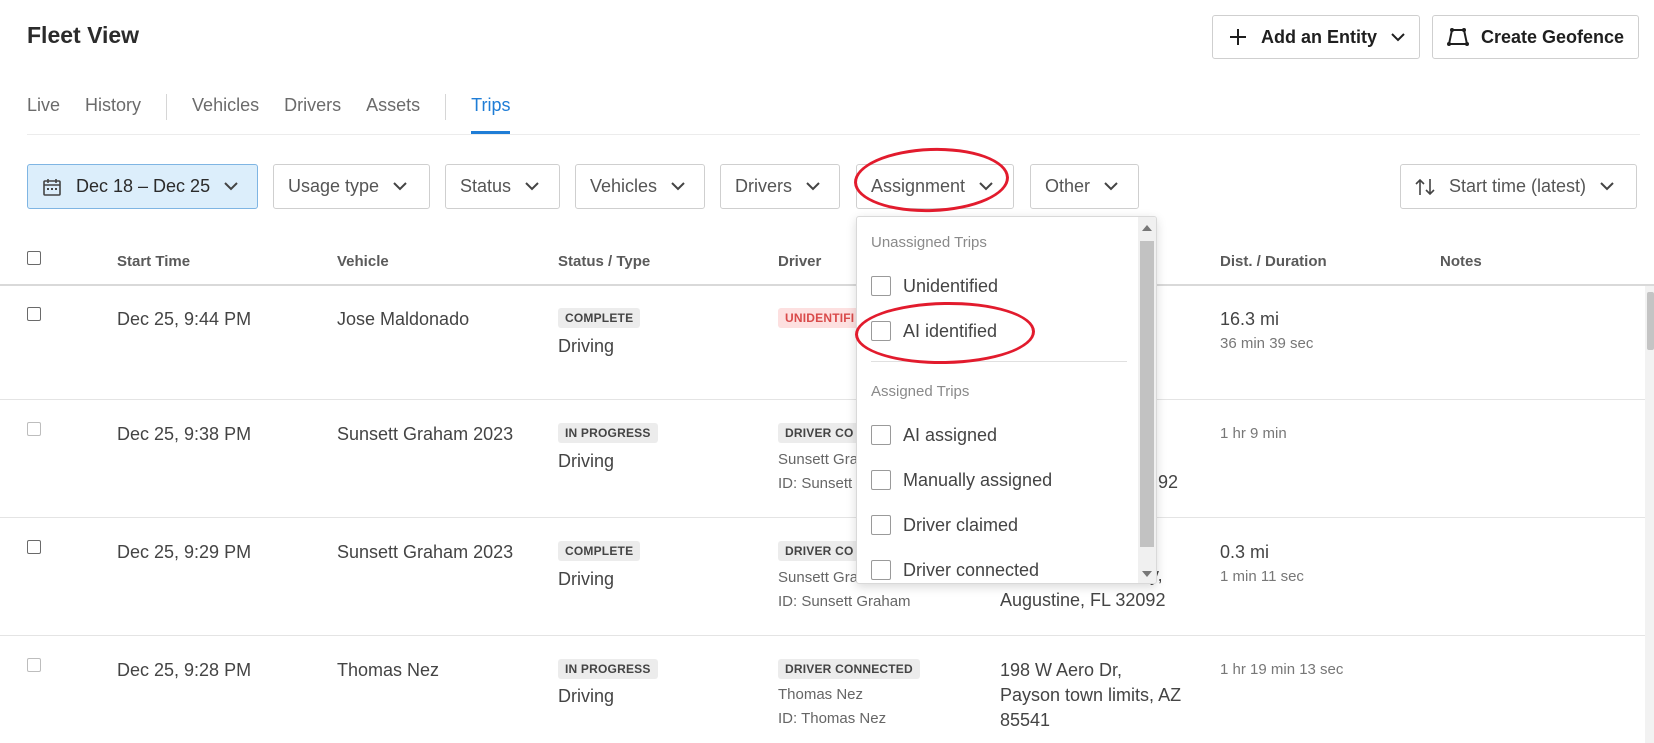 The height and width of the screenshot is (743, 1654). Describe the element at coordinates (971, 569) in the screenshot. I see `option-label: Driver connected` at that location.